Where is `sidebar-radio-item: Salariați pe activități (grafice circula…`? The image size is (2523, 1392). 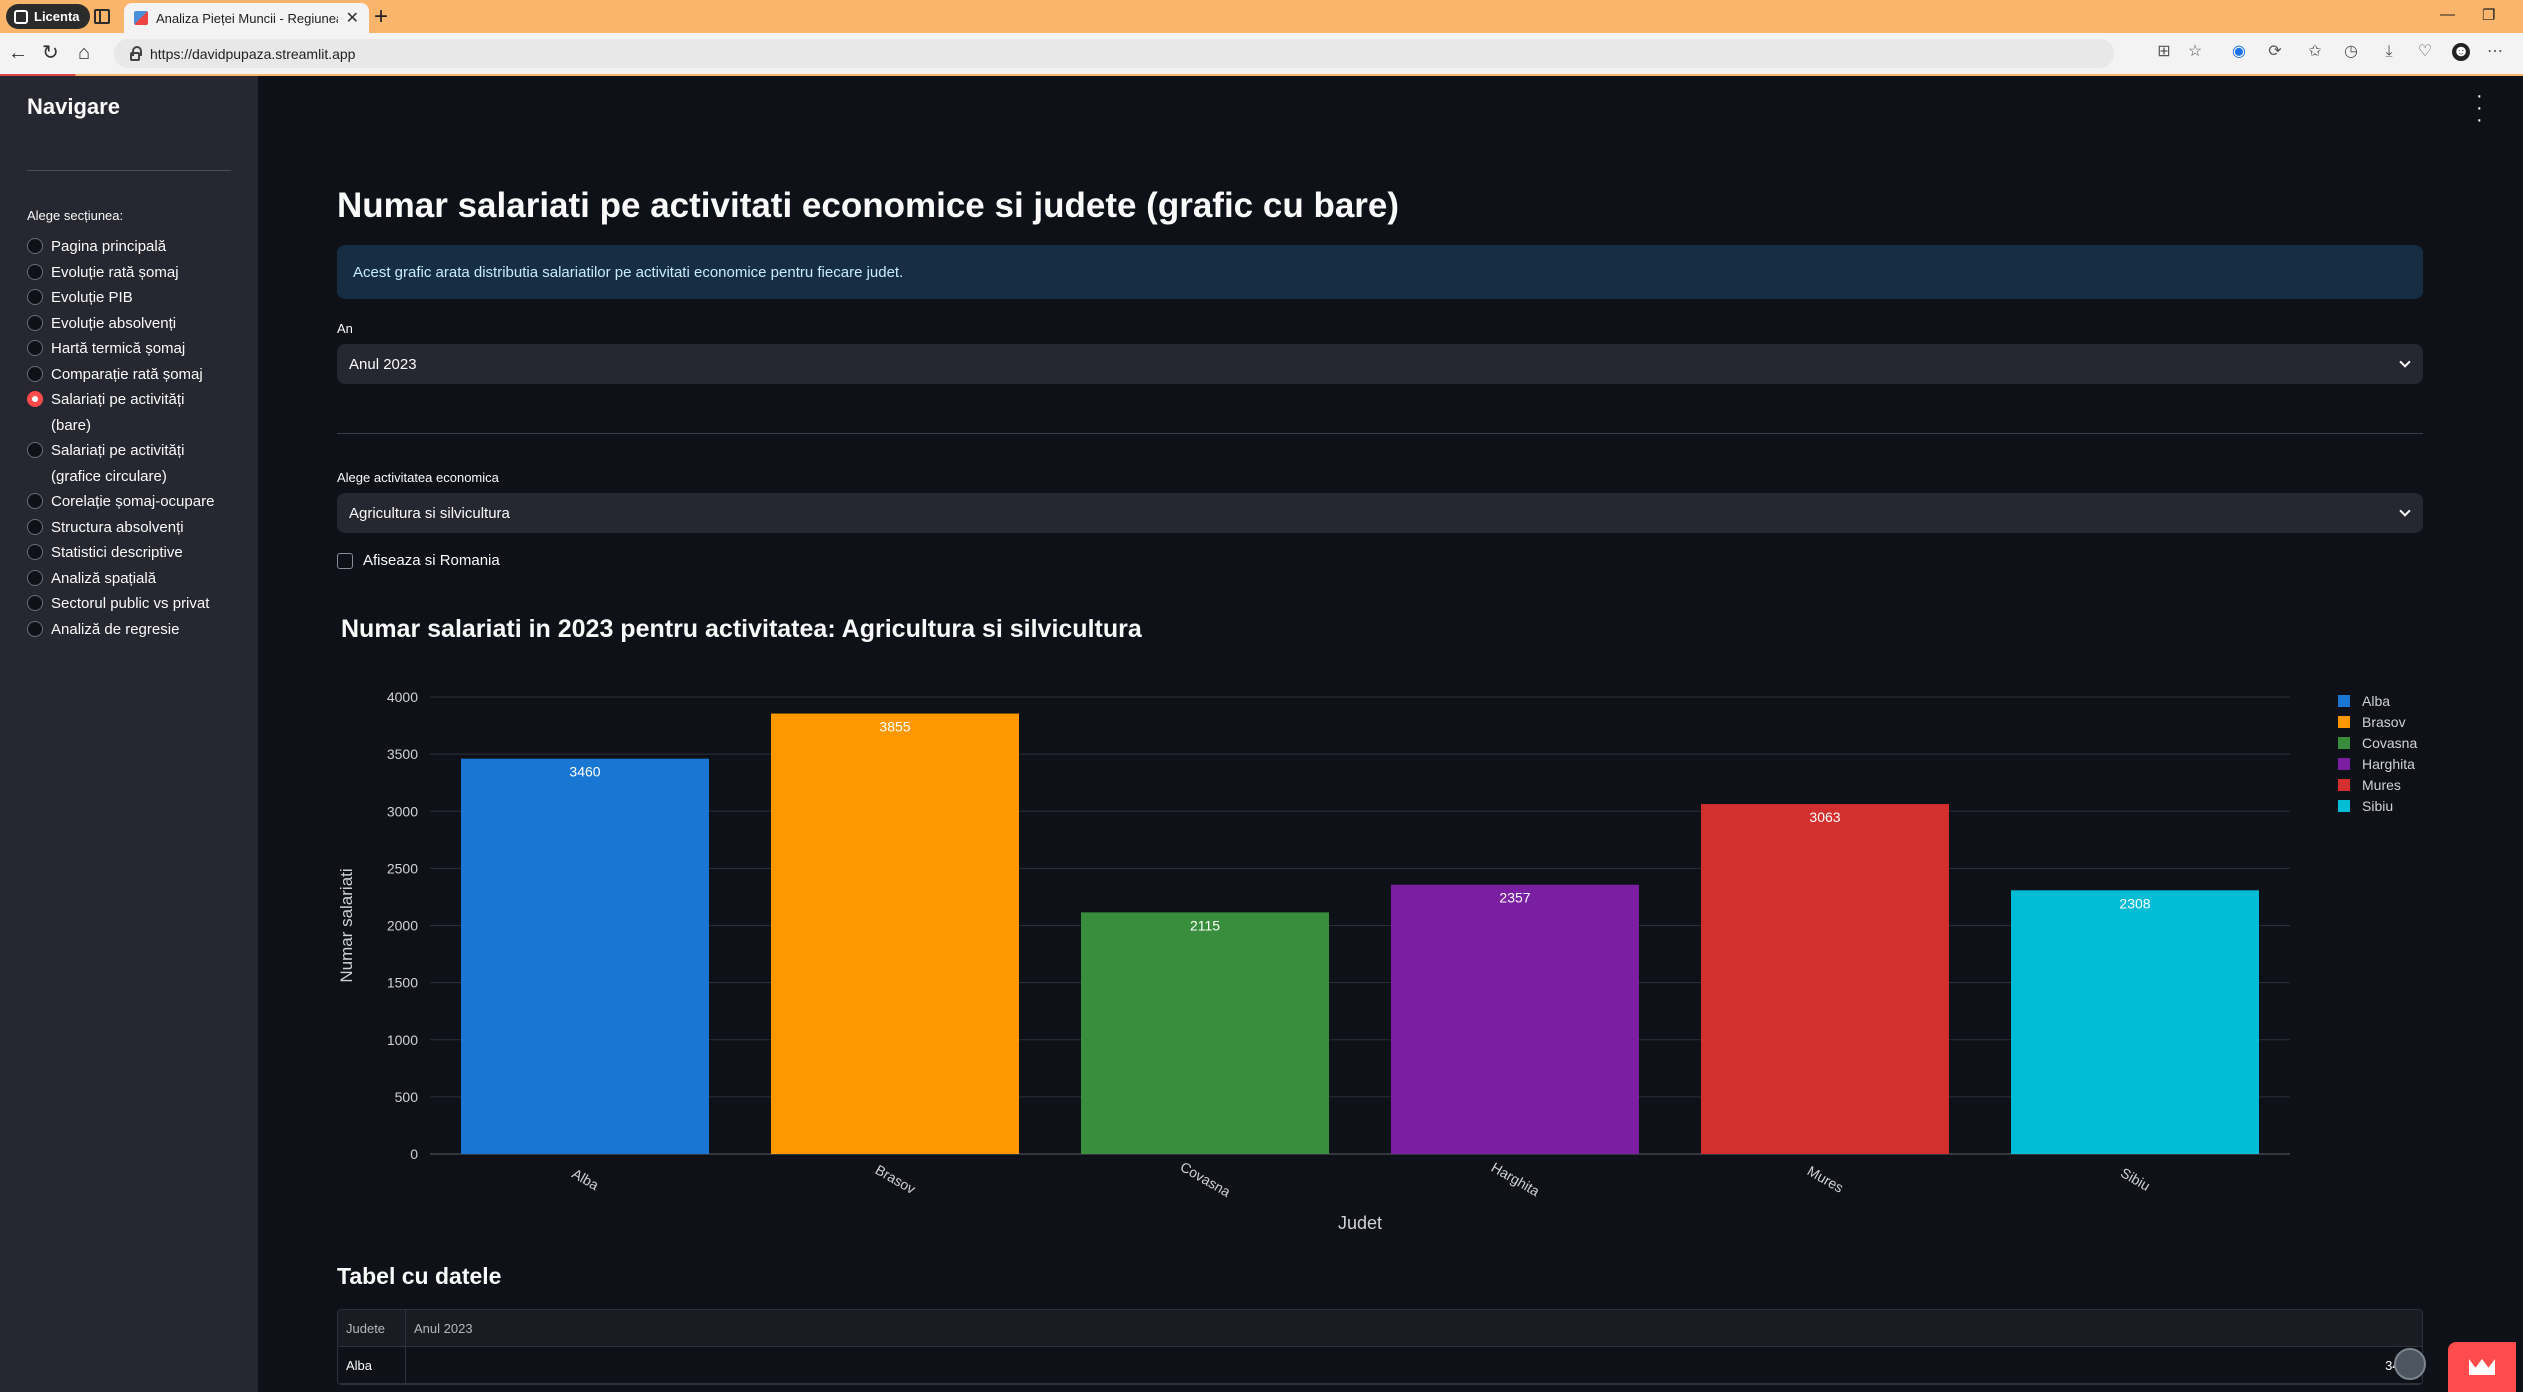
sidebar-radio-item: Salariați pe activități (grafice circula… is located at coordinates (127, 463).